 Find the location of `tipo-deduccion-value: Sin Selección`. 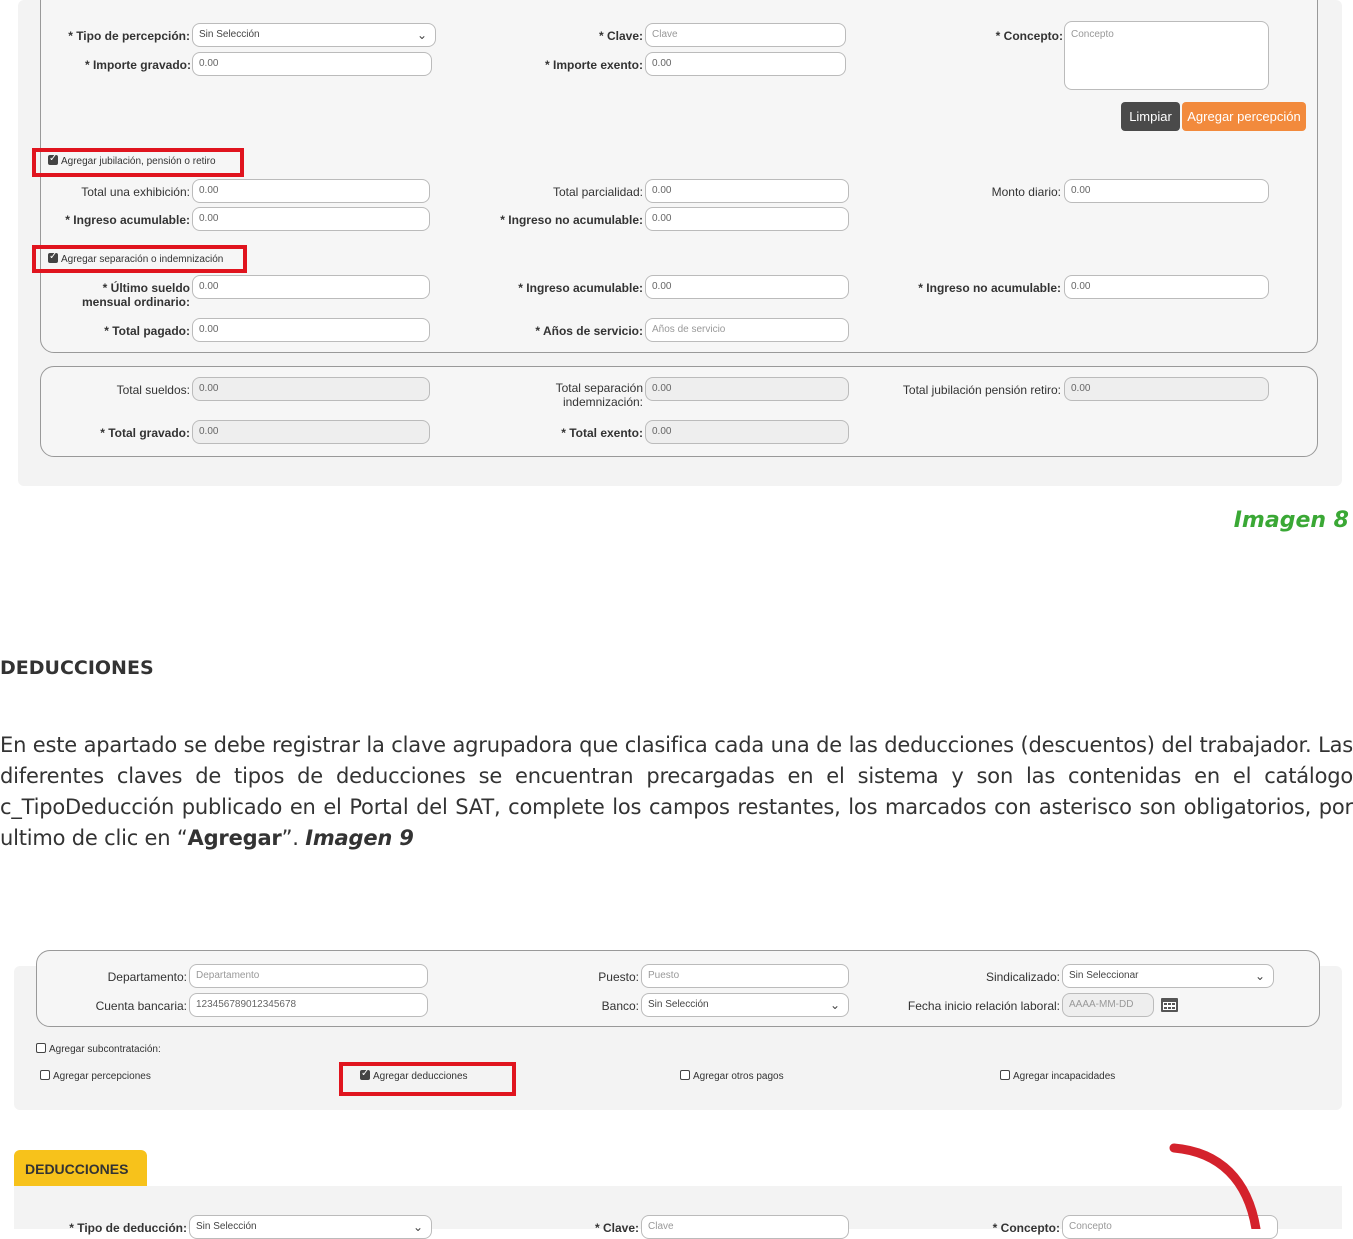

tipo-deduccion-value: Sin Selección is located at coordinates (226, 1226).